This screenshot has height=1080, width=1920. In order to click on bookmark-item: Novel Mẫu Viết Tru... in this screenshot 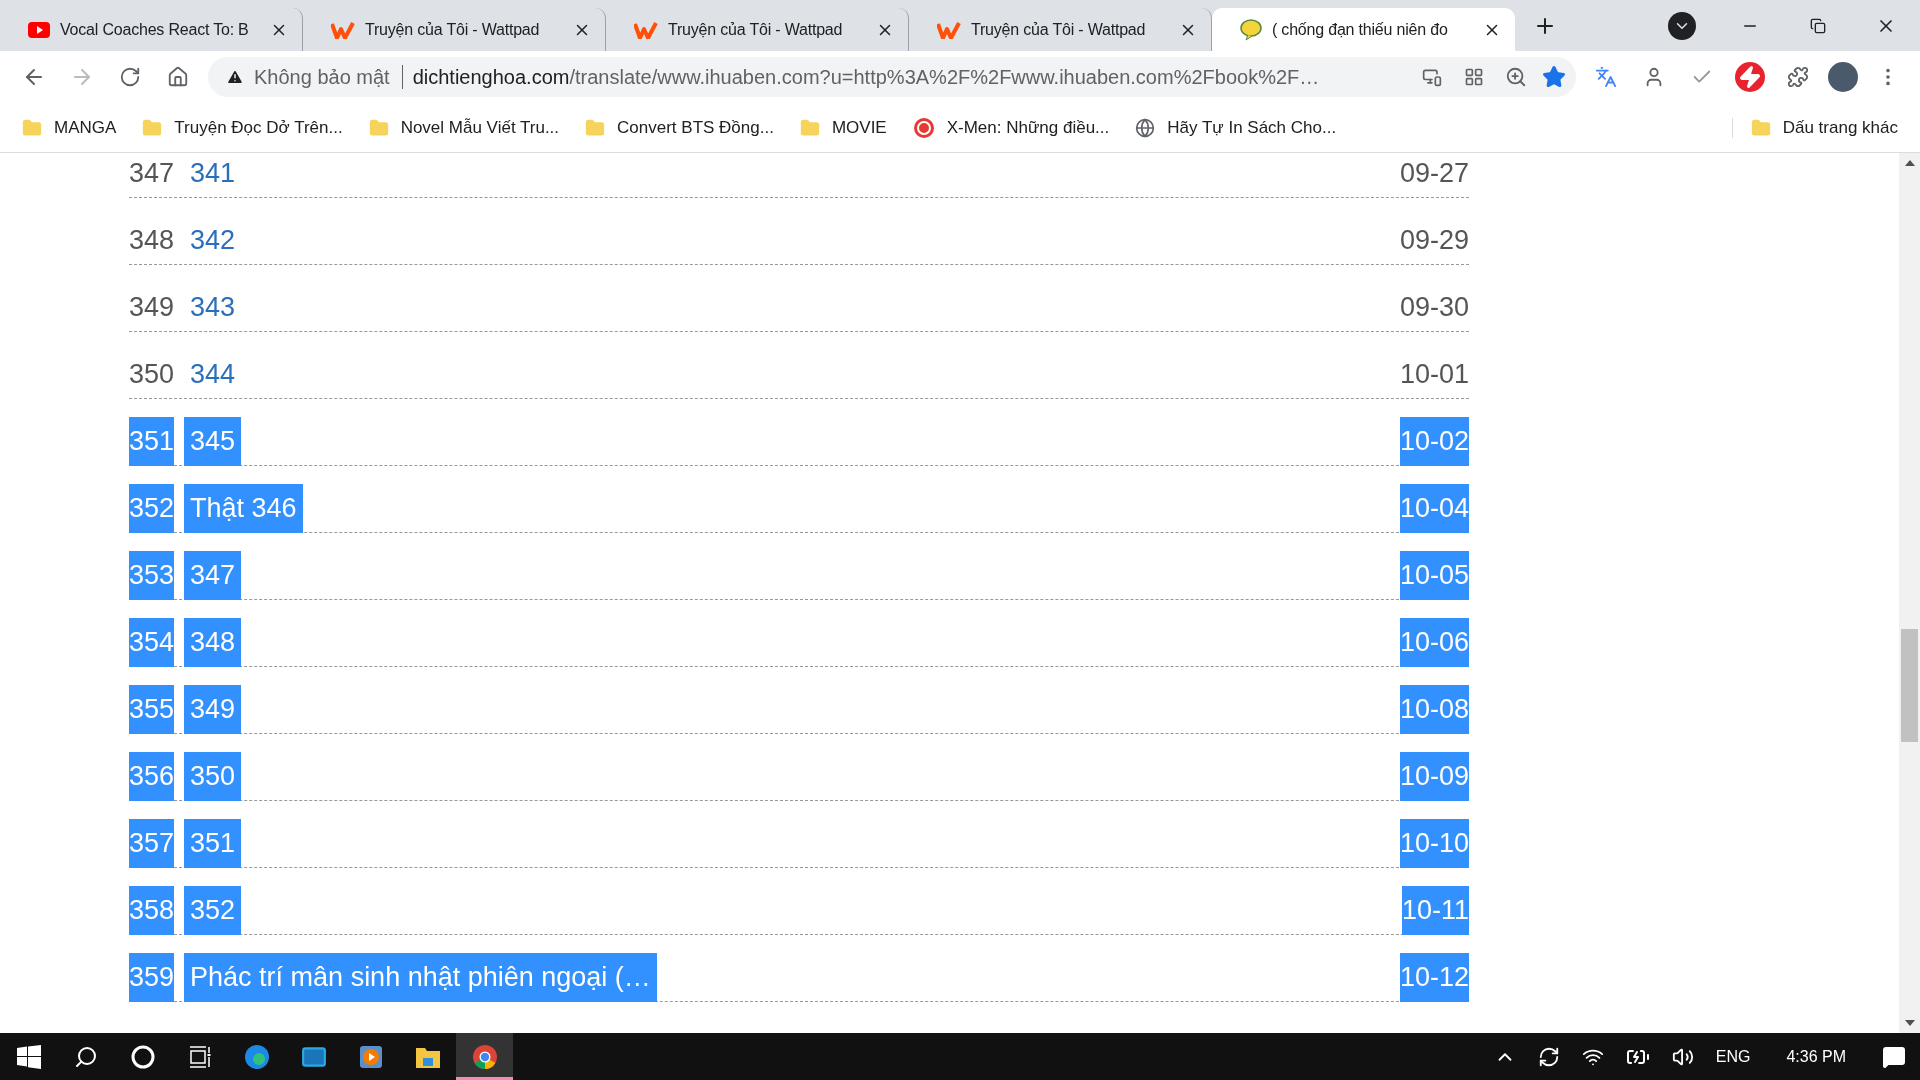, I will do `click(464, 127)`.